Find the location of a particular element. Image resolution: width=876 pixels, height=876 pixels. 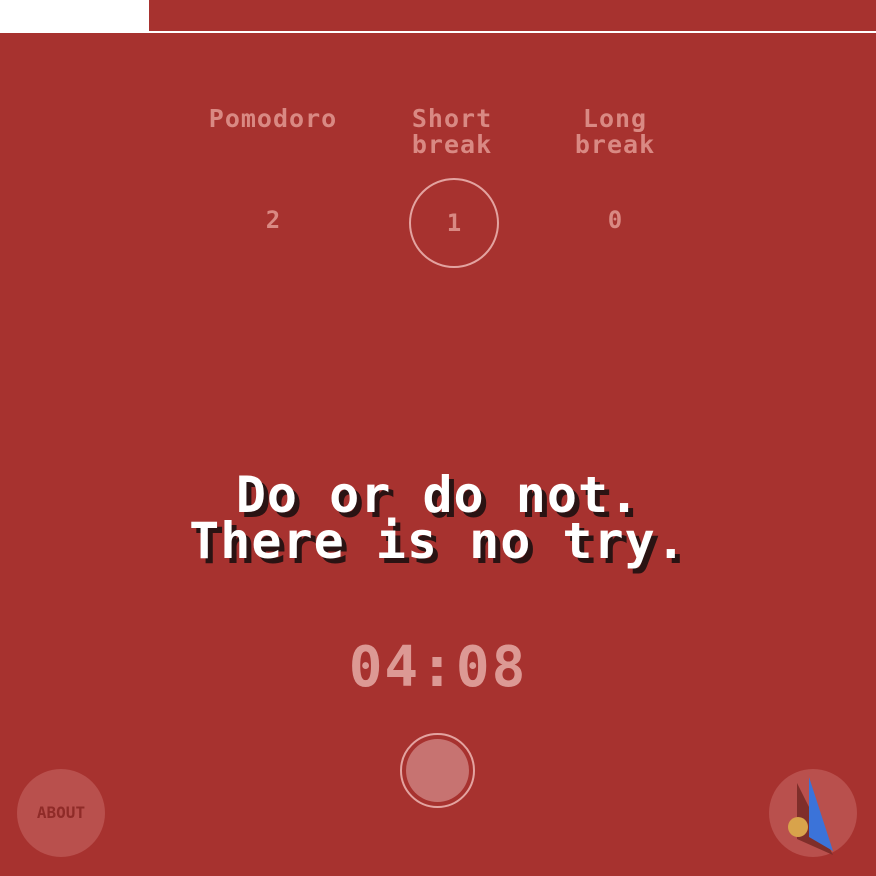

about-button: ABOUT is located at coordinates (61, 813).